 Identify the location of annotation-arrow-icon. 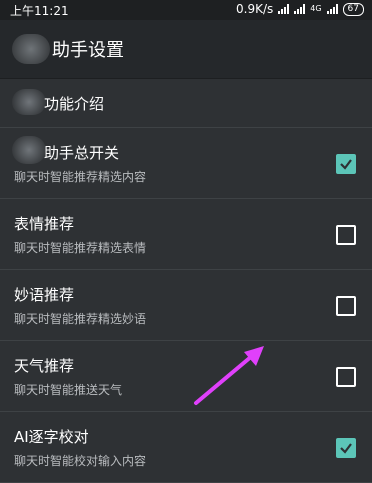
(229, 375).